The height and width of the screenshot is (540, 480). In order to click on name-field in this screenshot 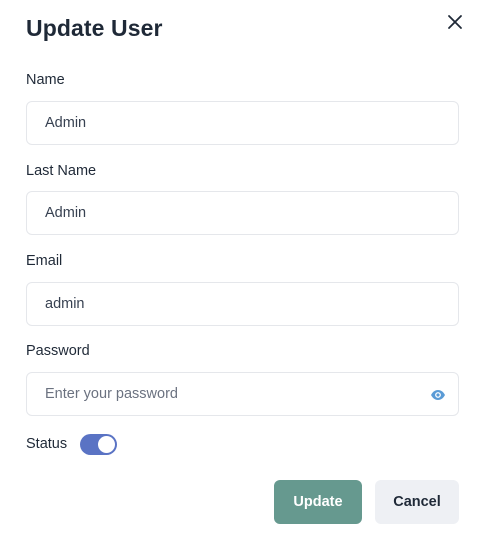, I will do `click(242, 123)`.